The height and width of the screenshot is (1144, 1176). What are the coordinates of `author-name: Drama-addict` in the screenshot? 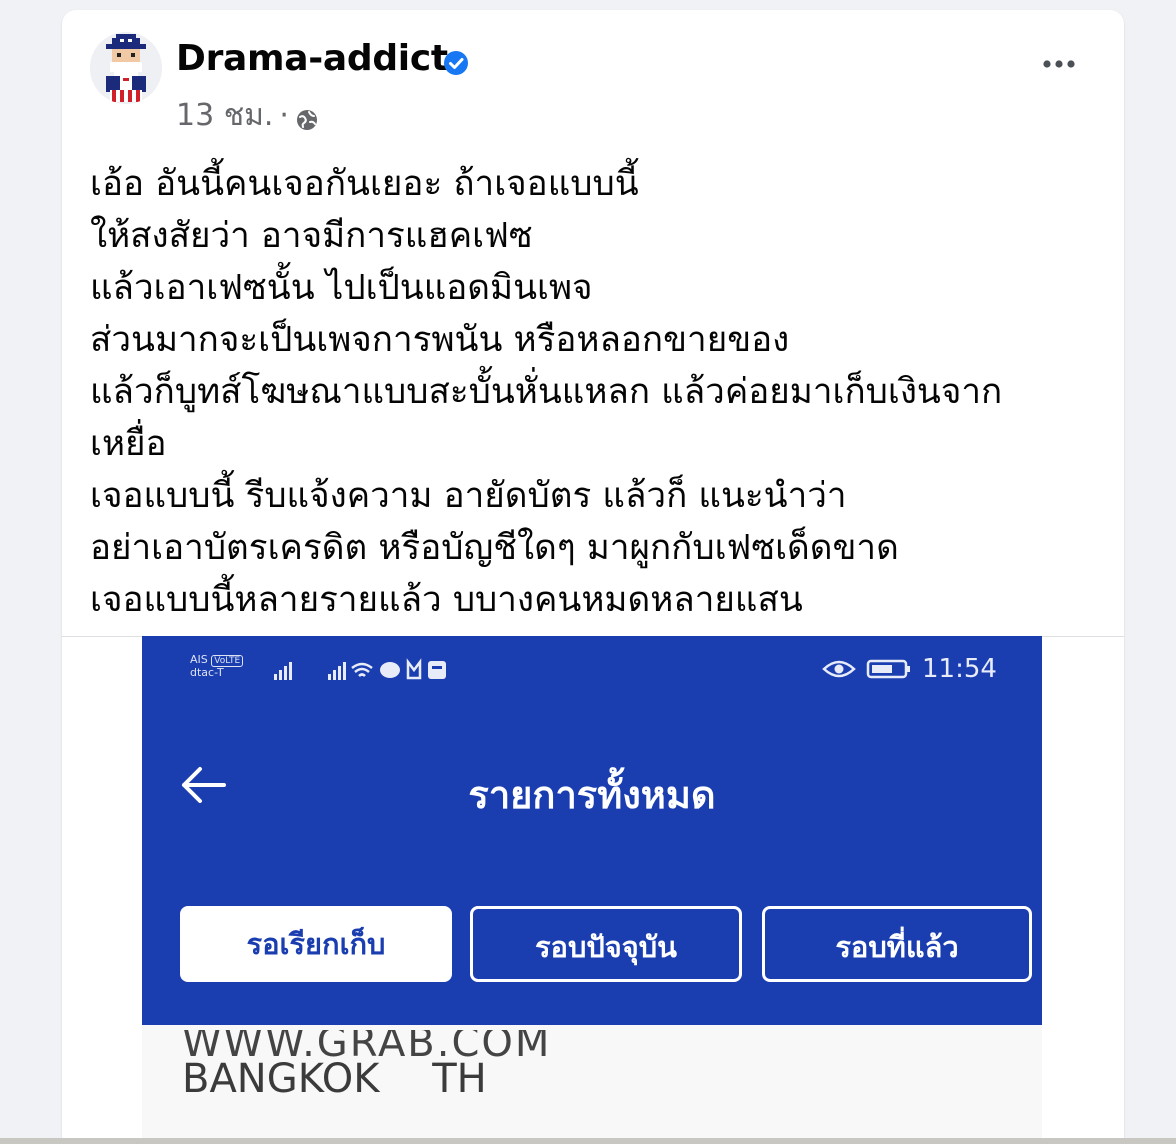 It's located at (312, 58).